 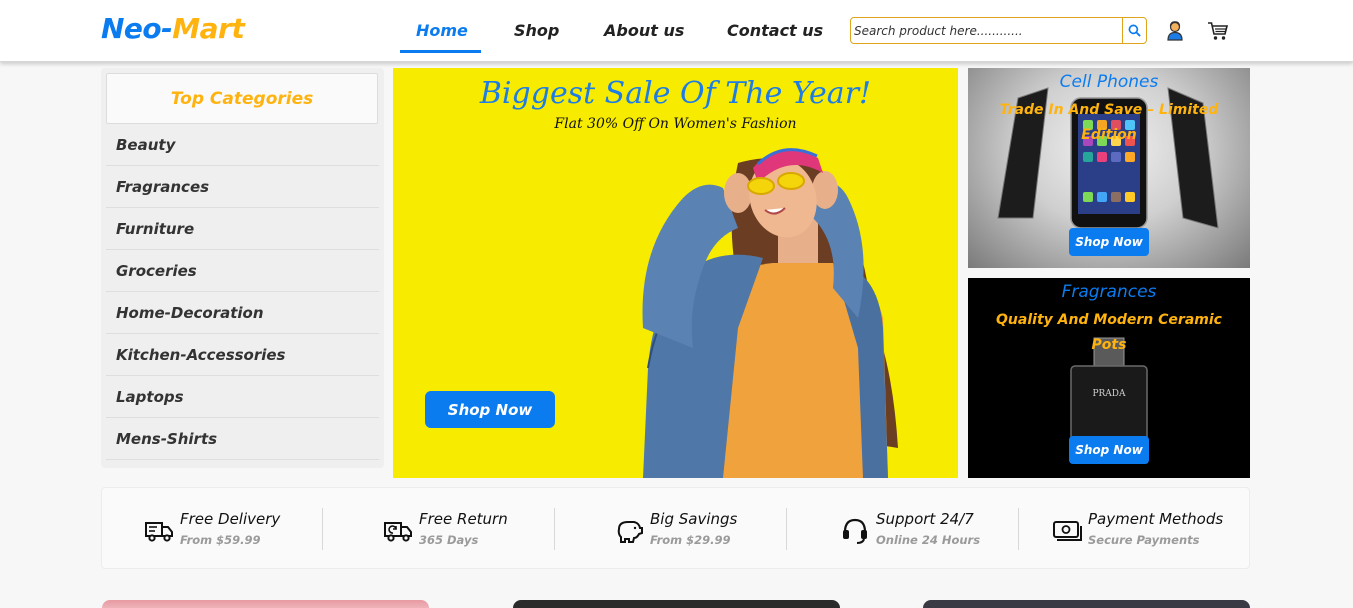 What do you see at coordinates (242, 229) in the screenshot?
I see `category-item-furniture: Furniture` at bounding box center [242, 229].